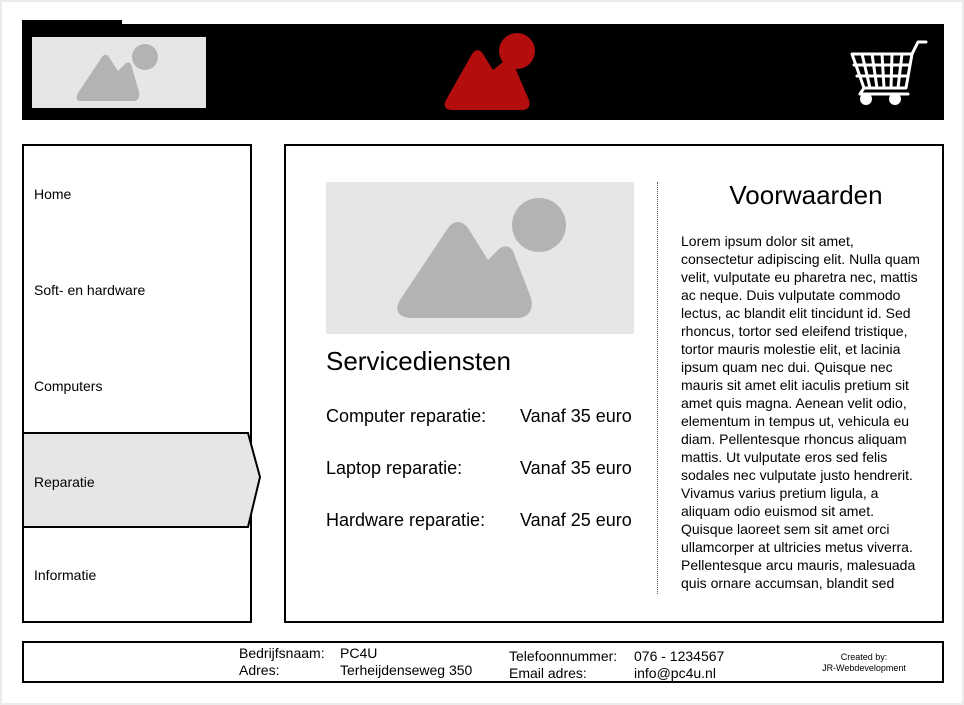 This screenshot has height=705, width=964. Describe the element at coordinates (137, 290) in the screenshot. I see `sidebar-item-soft-en-hardware: Soft- en hardware` at that location.